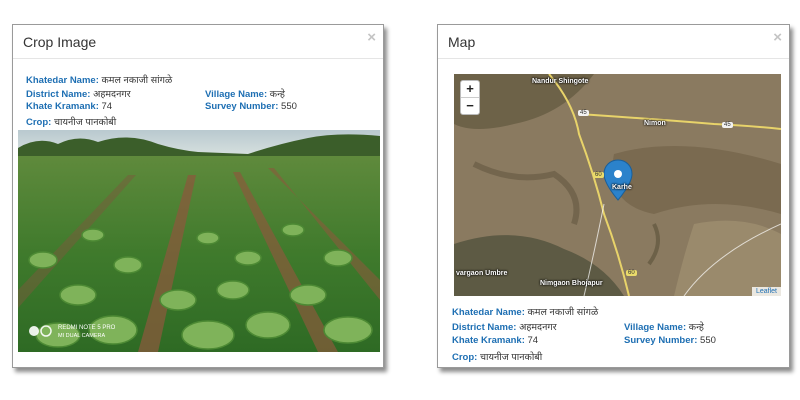  What do you see at coordinates (655, 123) in the screenshot?
I see `place-label-nimon: Nimon` at bounding box center [655, 123].